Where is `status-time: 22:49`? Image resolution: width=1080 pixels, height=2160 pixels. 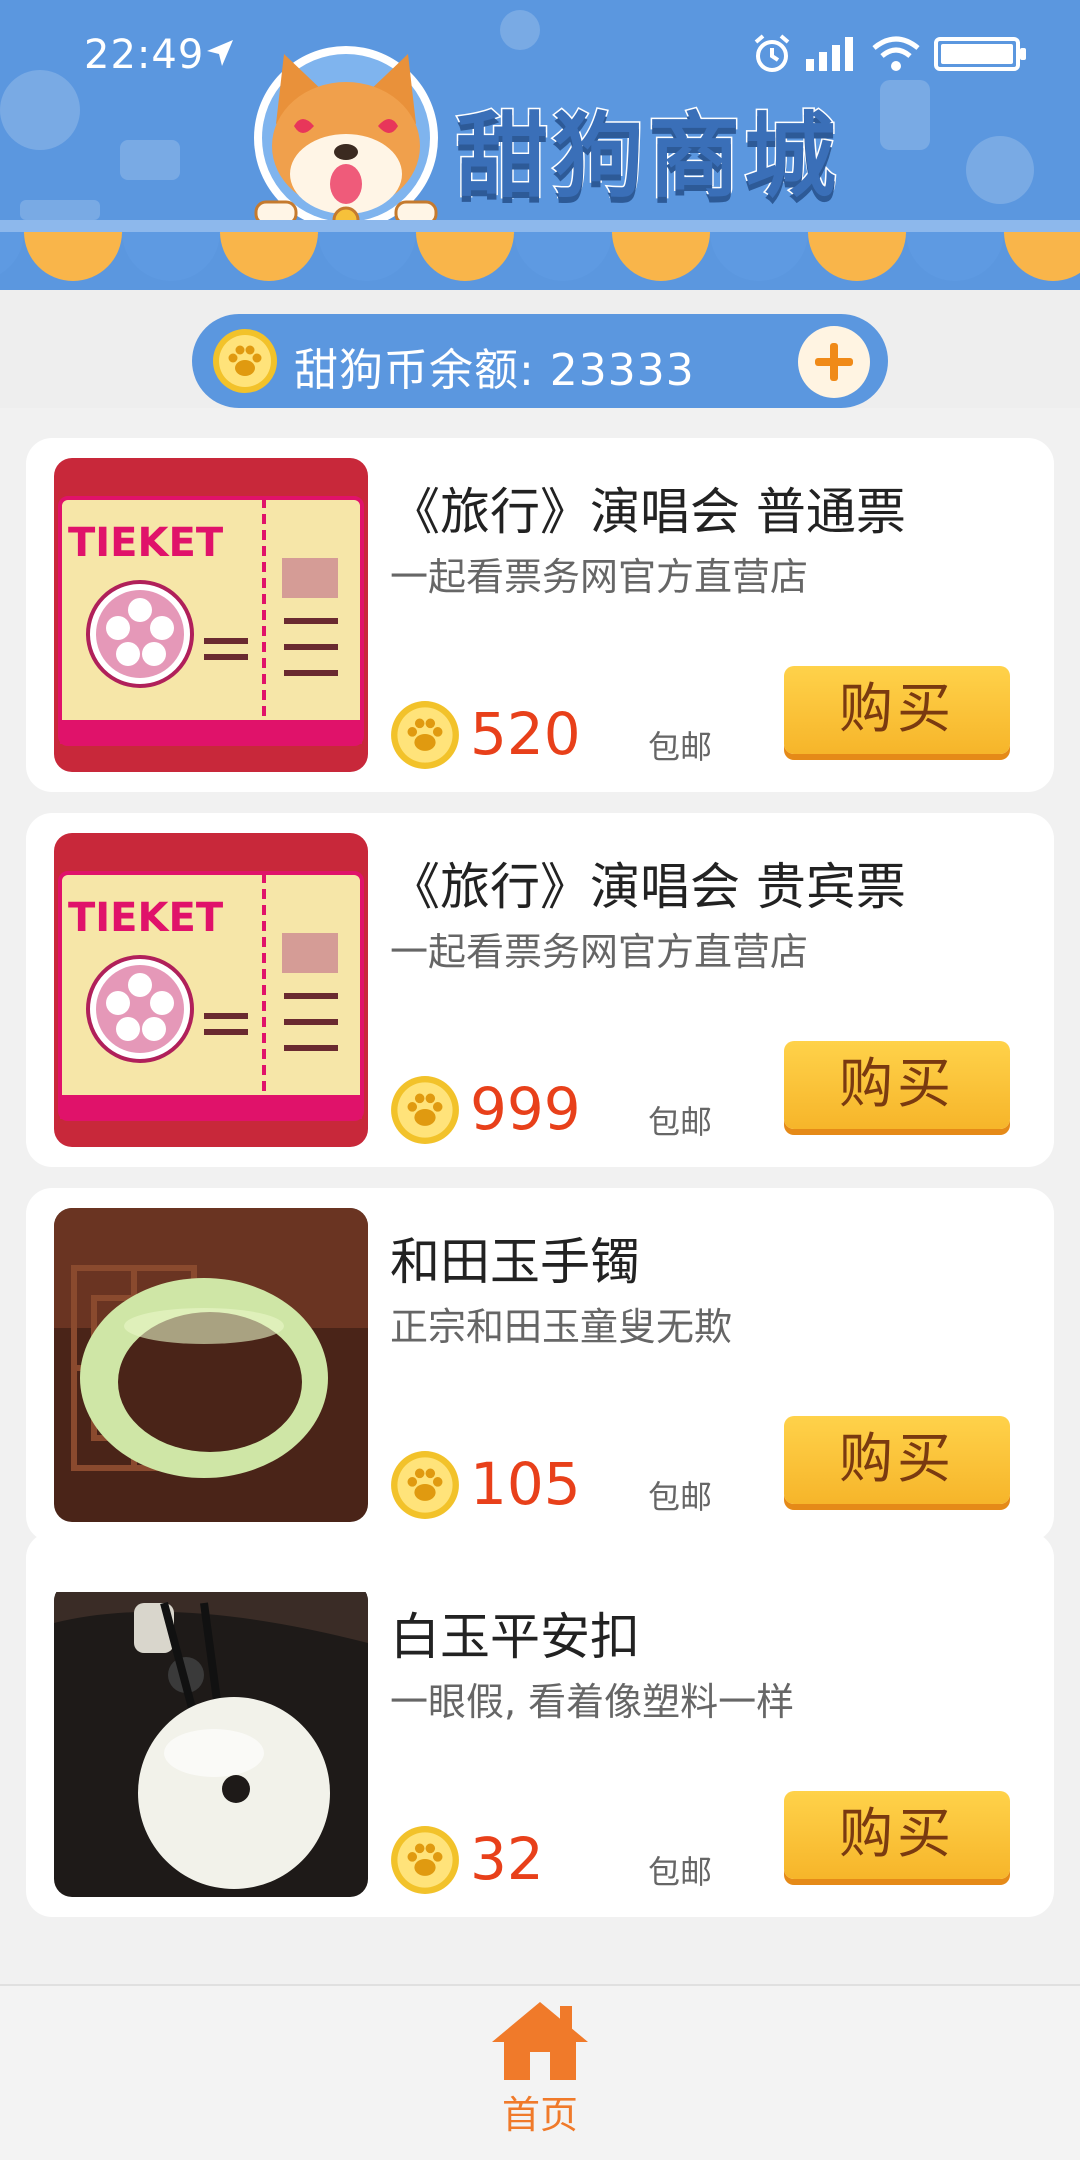
status-time: 22:49 is located at coordinates (144, 55).